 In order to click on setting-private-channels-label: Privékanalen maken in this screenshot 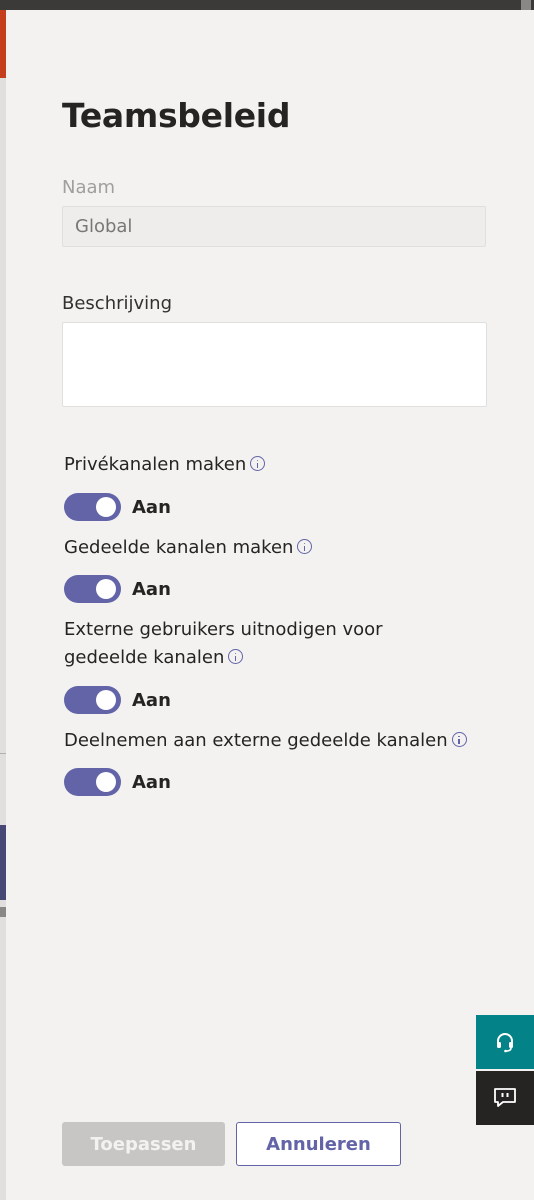, I will do `click(274, 465)`.